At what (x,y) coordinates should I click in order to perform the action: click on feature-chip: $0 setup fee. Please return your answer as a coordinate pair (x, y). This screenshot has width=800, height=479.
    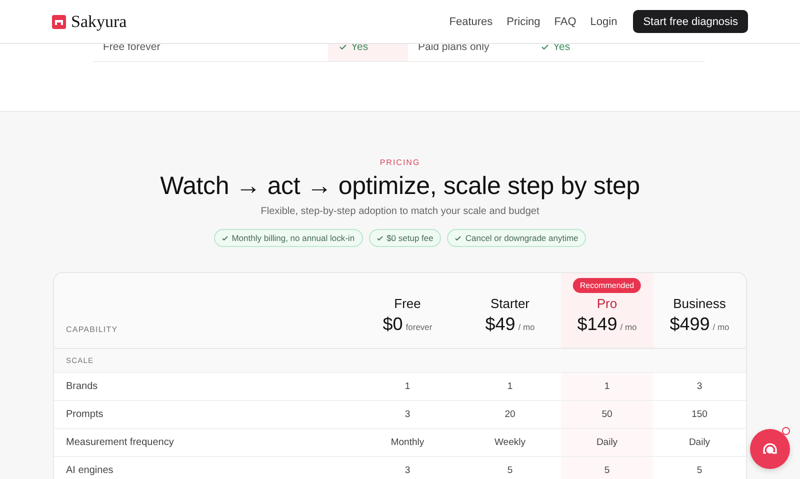
    Looking at the image, I should click on (405, 238).